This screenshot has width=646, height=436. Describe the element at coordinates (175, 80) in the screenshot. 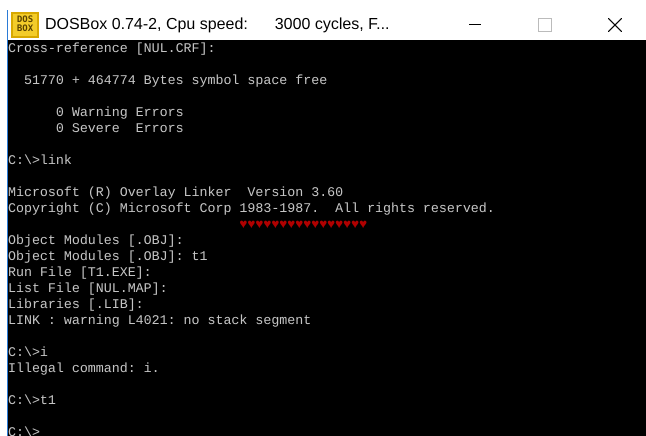

I see `console-line: 51770 + 464774 Bytes symbol space free` at that location.